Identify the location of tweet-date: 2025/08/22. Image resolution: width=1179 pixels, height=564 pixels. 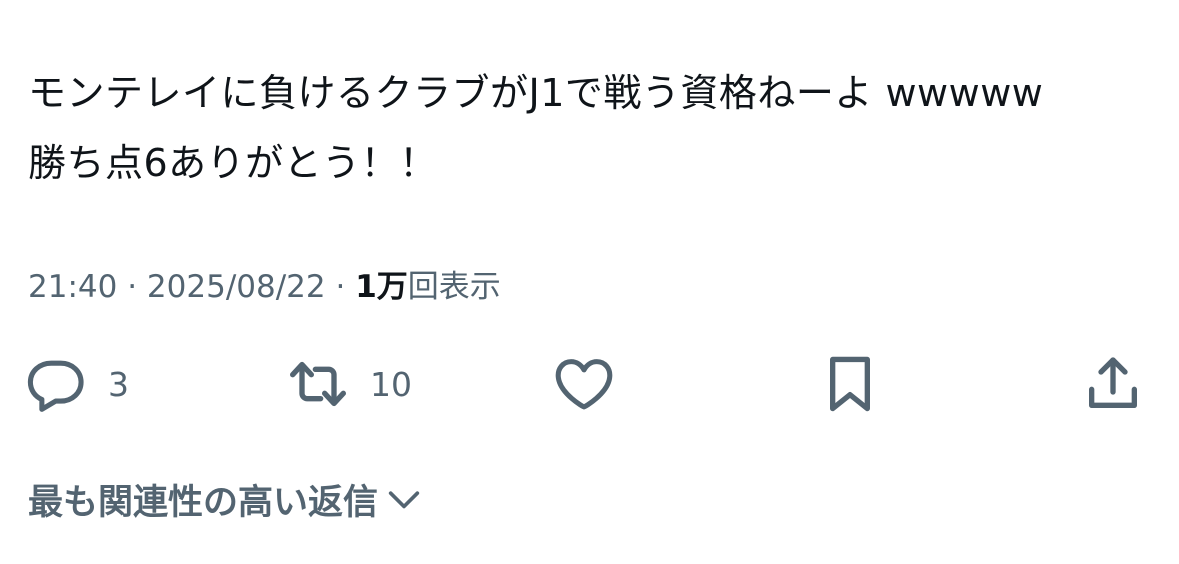
(236, 287).